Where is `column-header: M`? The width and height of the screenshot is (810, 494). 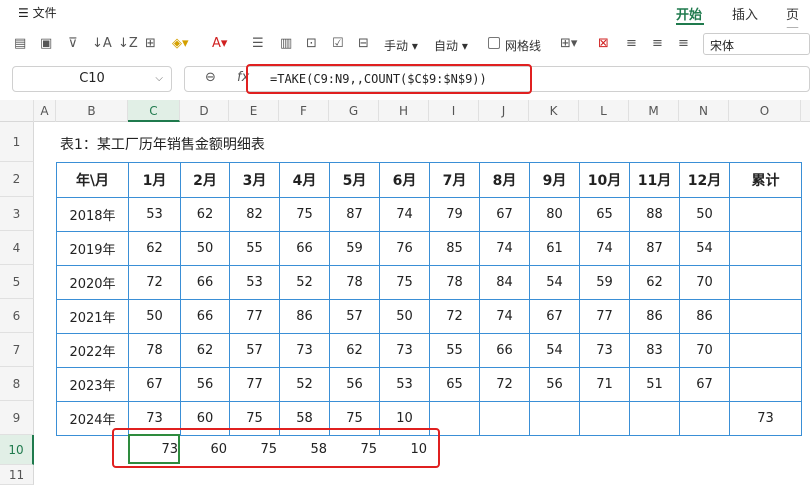
column-header: M is located at coordinates (654, 111).